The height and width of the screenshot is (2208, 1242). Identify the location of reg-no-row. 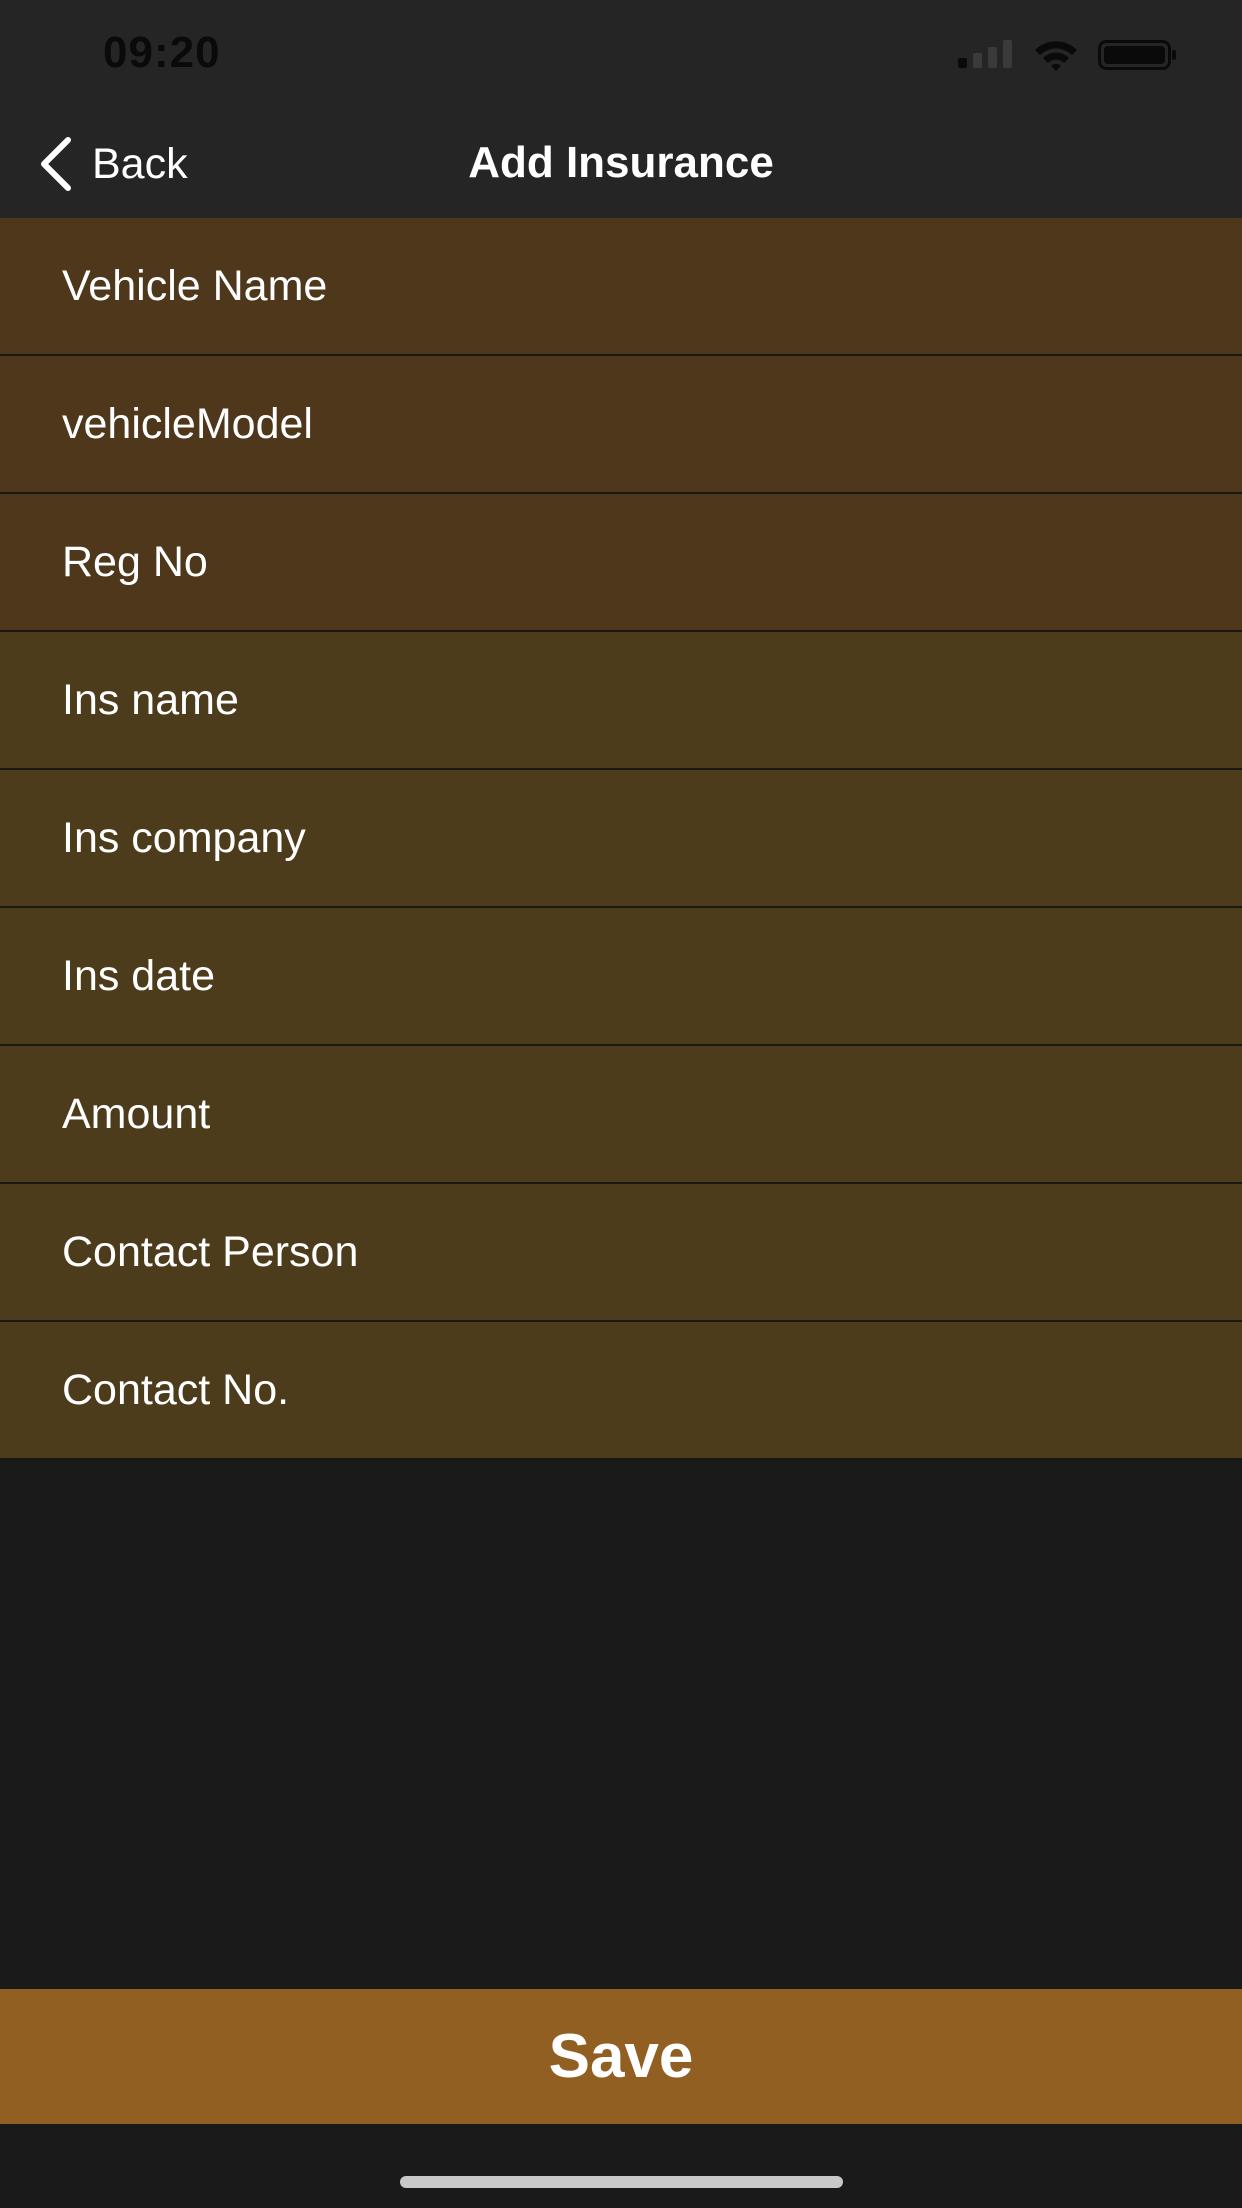
(621, 563).